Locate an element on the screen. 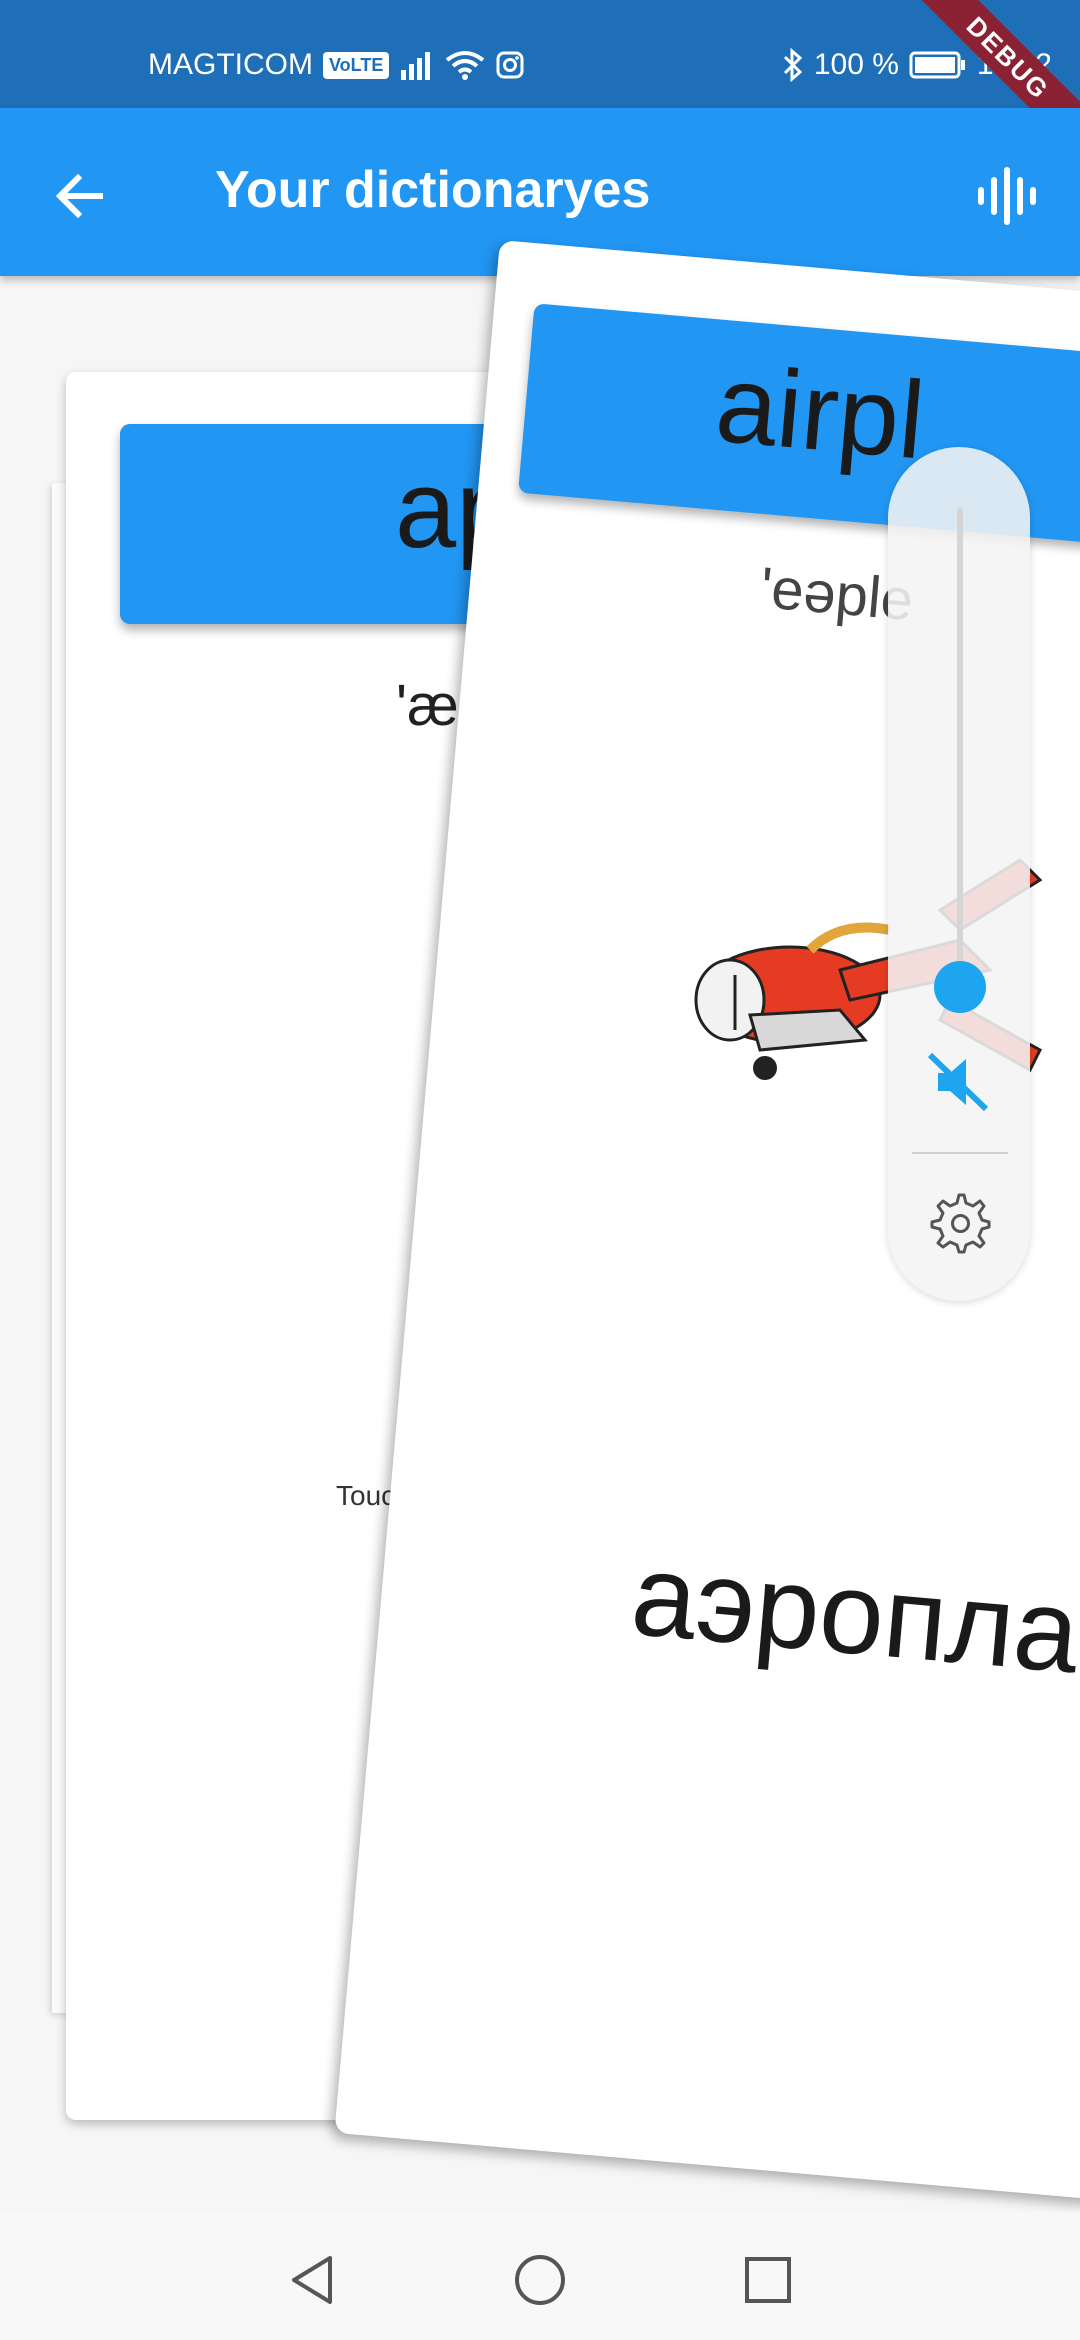  card-translation: аэропла is located at coordinates (853, 1613).